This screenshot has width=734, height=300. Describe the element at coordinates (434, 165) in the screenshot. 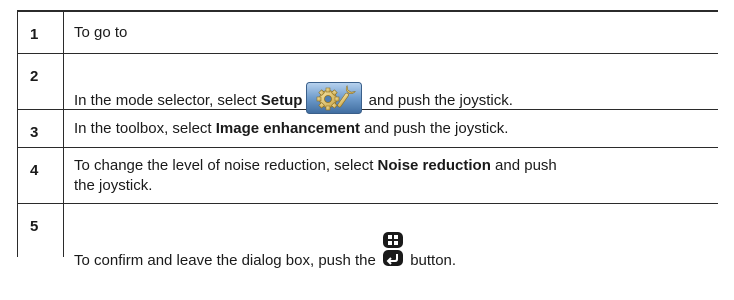

I see `step-bold-term: Noise reduction` at that location.